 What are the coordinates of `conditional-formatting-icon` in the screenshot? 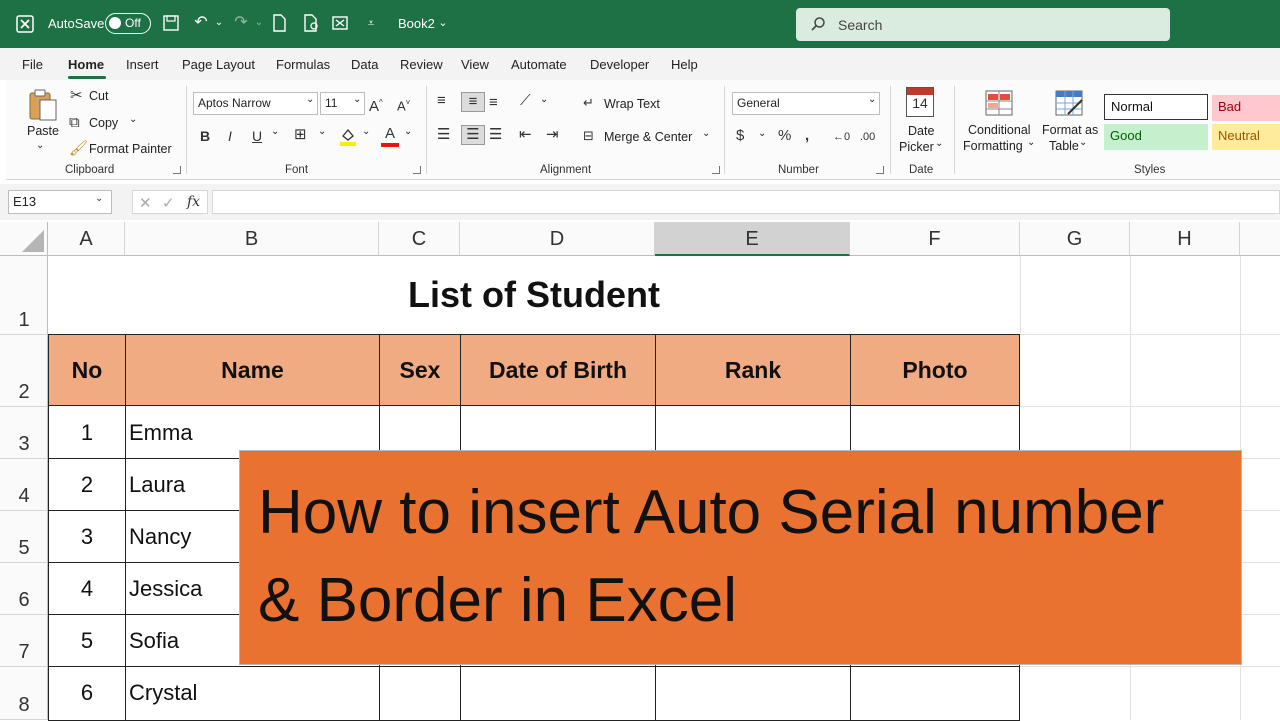 It's located at (999, 105).